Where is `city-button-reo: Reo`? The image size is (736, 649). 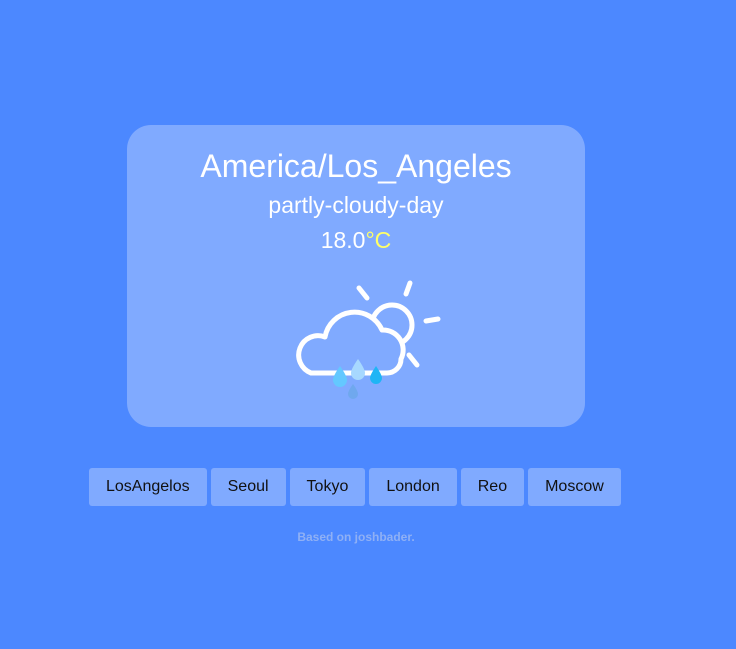 city-button-reo: Reo is located at coordinates (492, 487).